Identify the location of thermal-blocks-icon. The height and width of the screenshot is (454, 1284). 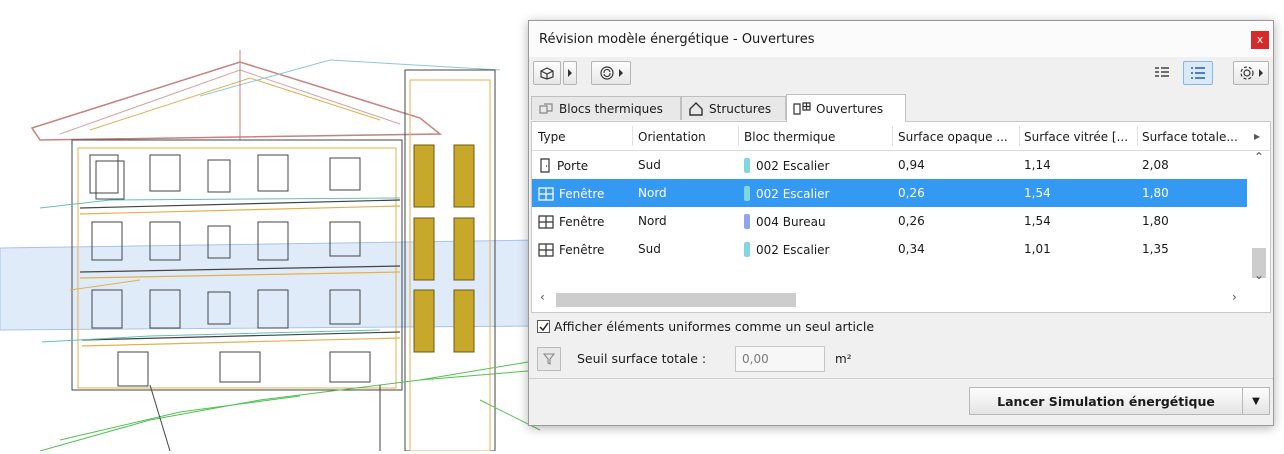
(546, 109).